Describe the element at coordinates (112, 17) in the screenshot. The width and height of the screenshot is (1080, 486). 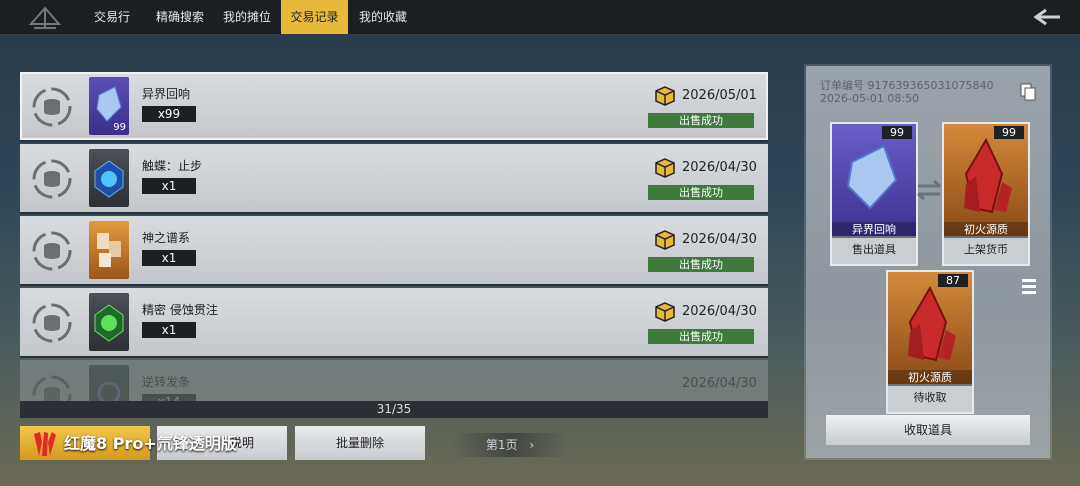
I see `tab-auction-house: 交易行` at that location.